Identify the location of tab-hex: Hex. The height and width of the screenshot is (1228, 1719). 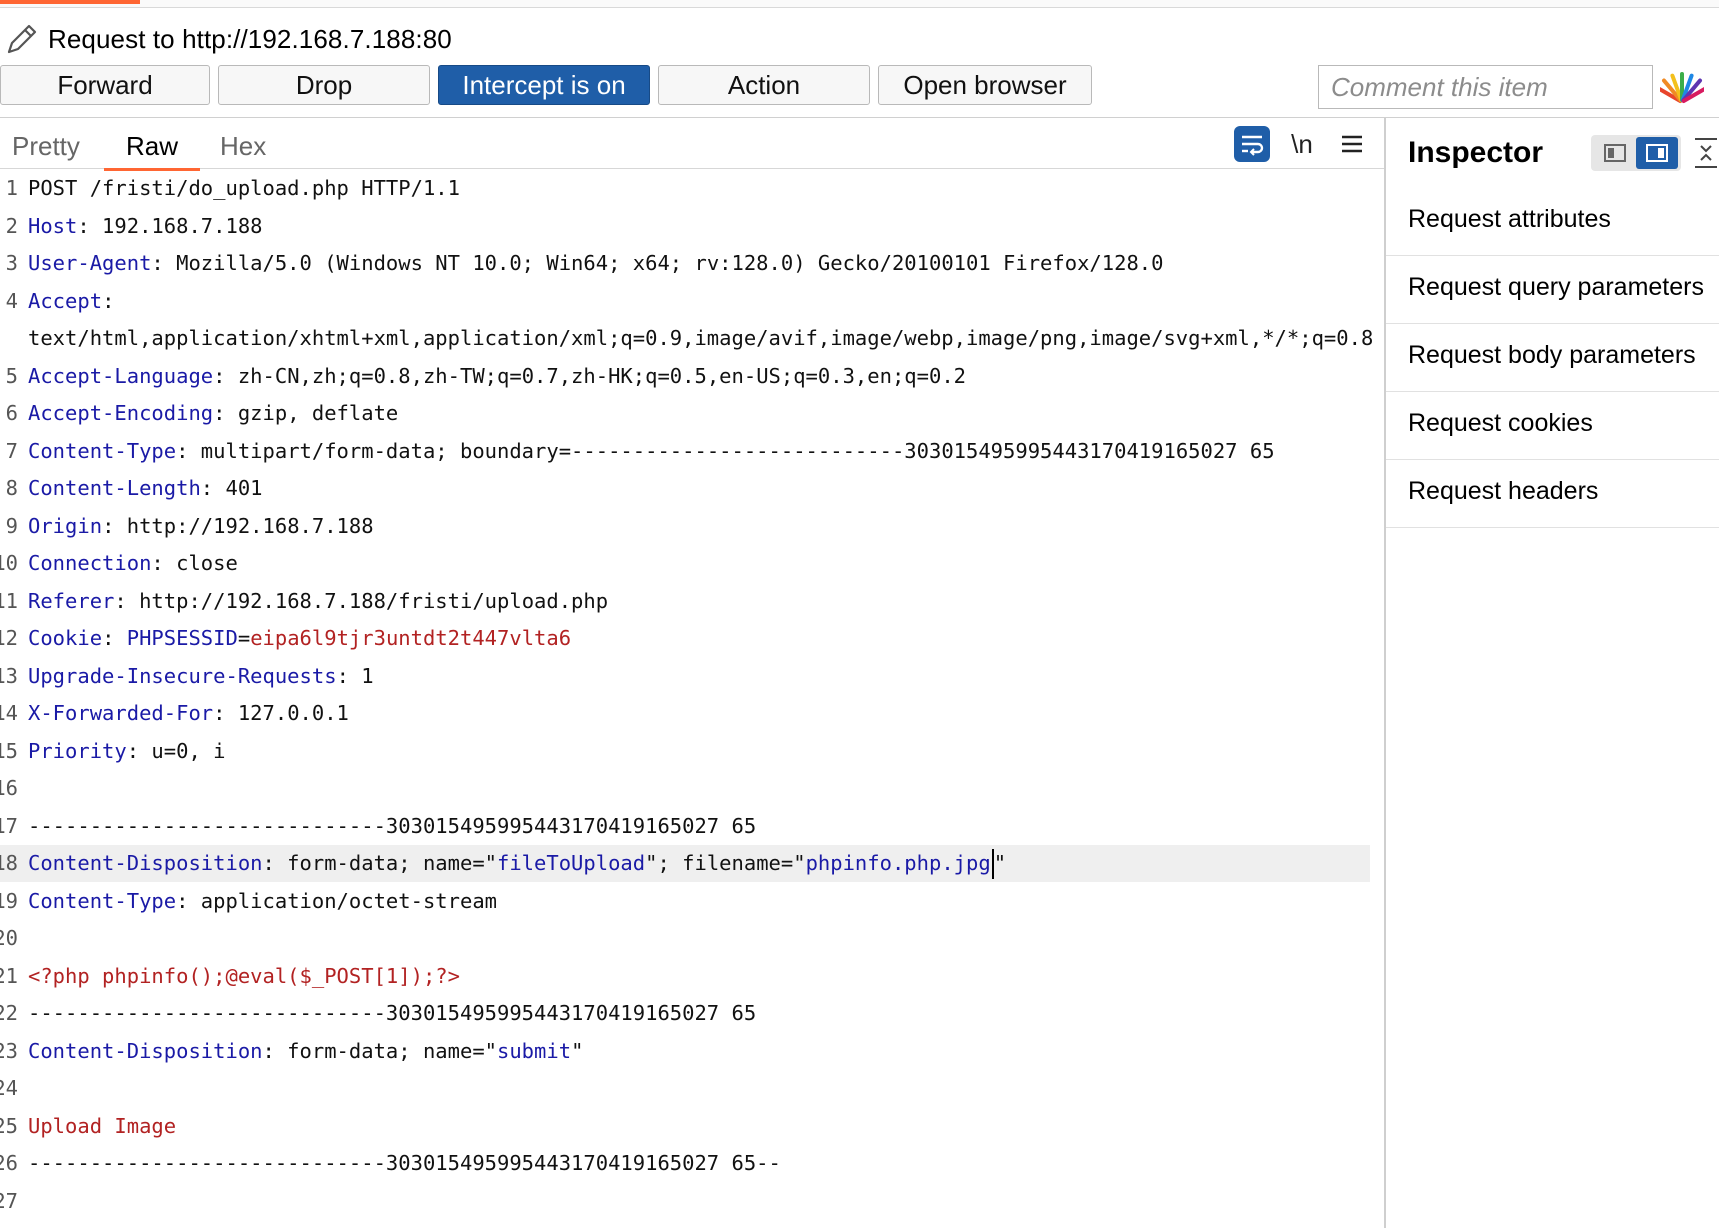
(243, 148).